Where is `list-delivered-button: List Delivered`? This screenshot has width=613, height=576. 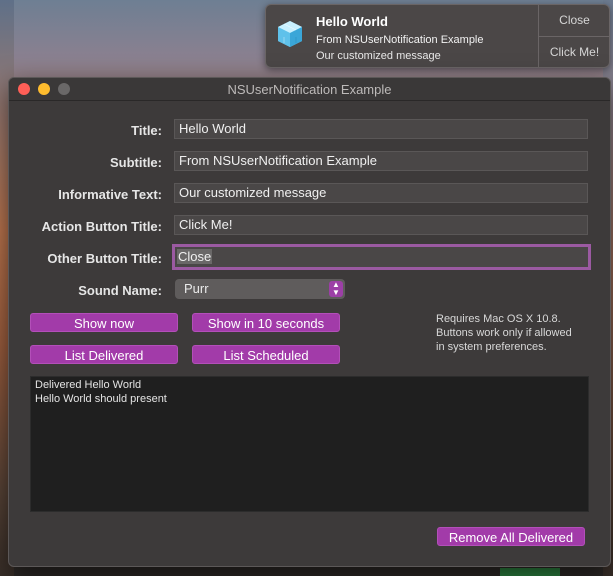 list-delivered-button: List Delivered is located at coordinates (104, 354).